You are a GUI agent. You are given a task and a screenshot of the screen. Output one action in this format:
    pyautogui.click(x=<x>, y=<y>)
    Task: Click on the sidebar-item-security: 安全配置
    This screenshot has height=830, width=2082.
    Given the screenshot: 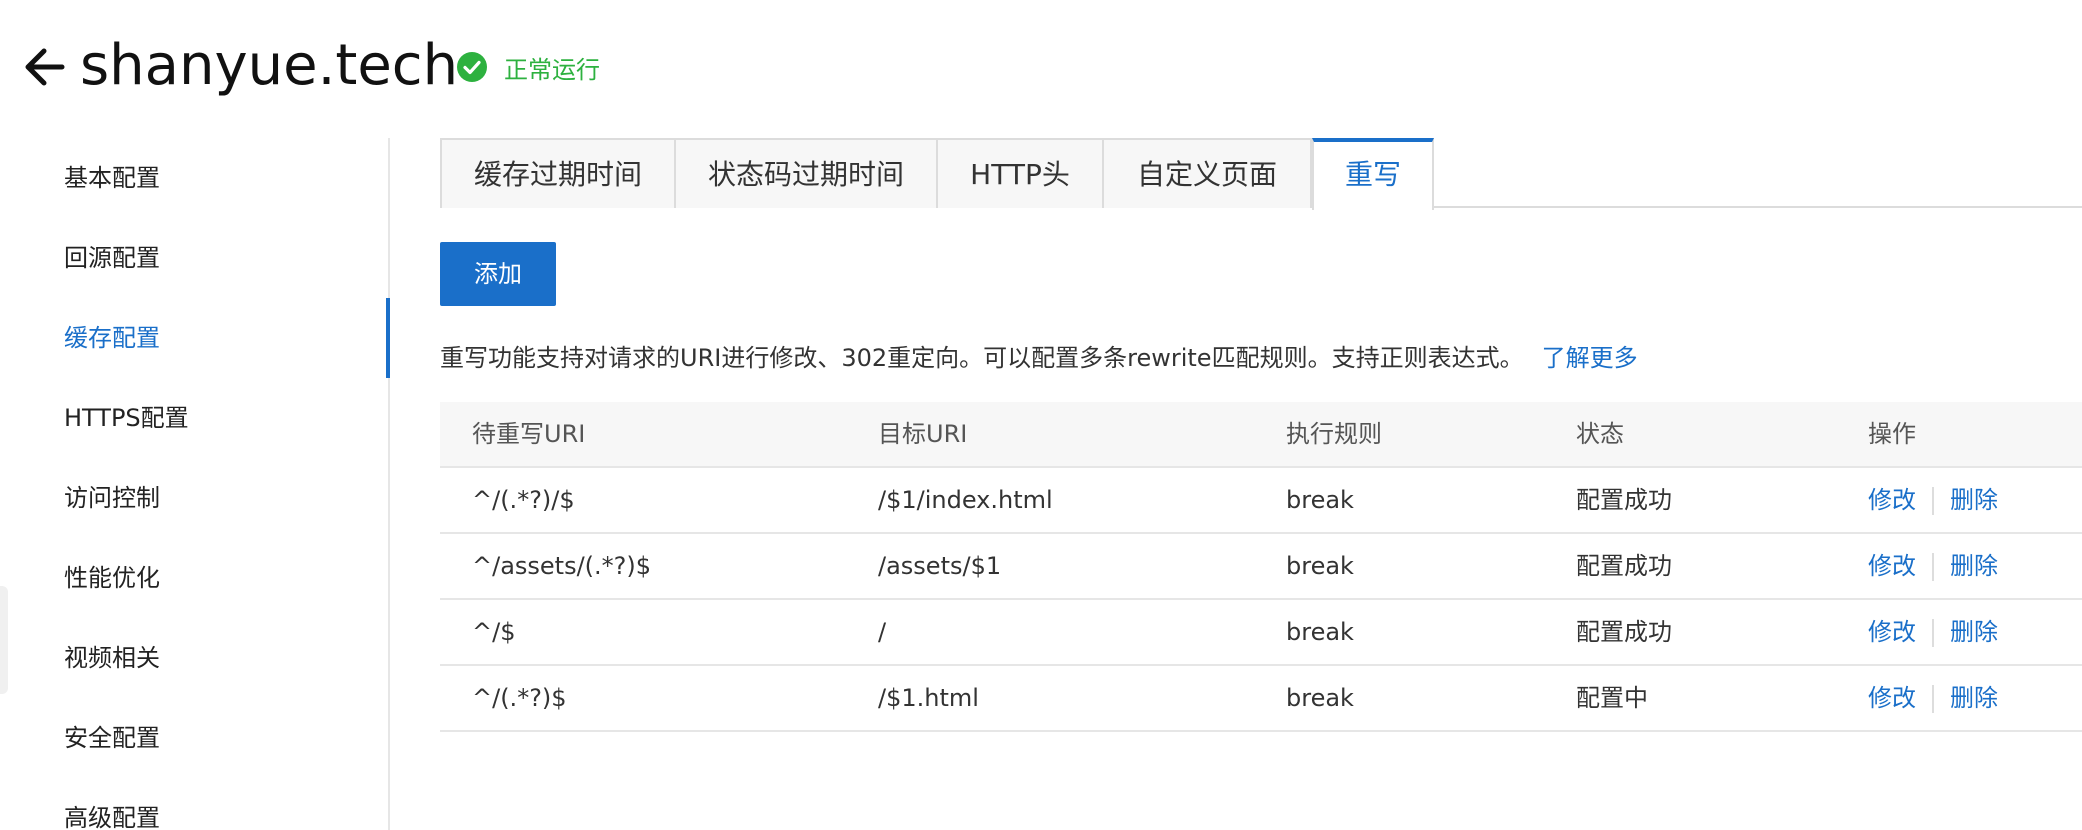 What is the action you would take?
    pyautogui.click(x=112, y=738)
    